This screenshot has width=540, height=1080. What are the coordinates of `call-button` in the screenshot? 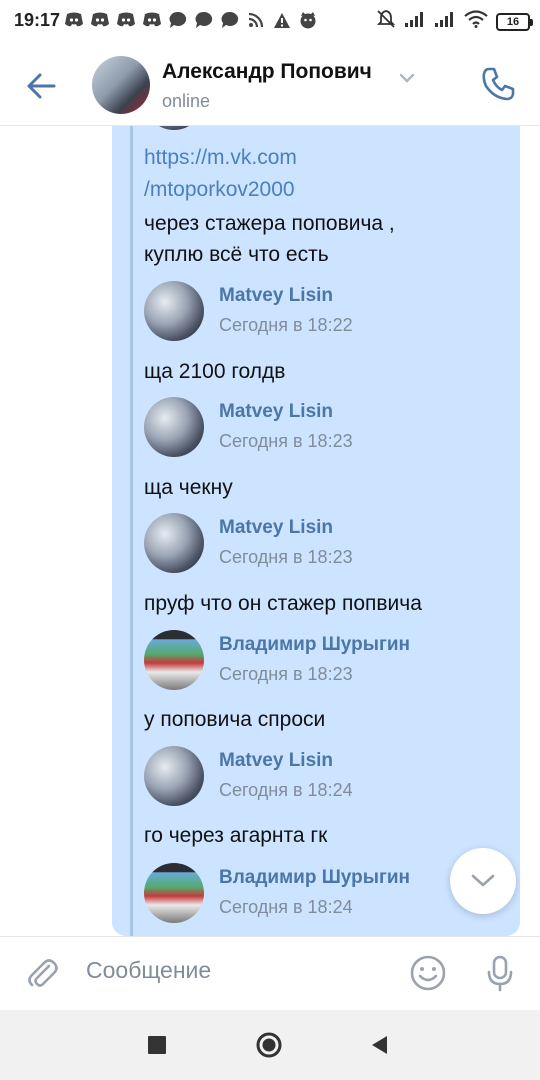 It's located at (498, 84).